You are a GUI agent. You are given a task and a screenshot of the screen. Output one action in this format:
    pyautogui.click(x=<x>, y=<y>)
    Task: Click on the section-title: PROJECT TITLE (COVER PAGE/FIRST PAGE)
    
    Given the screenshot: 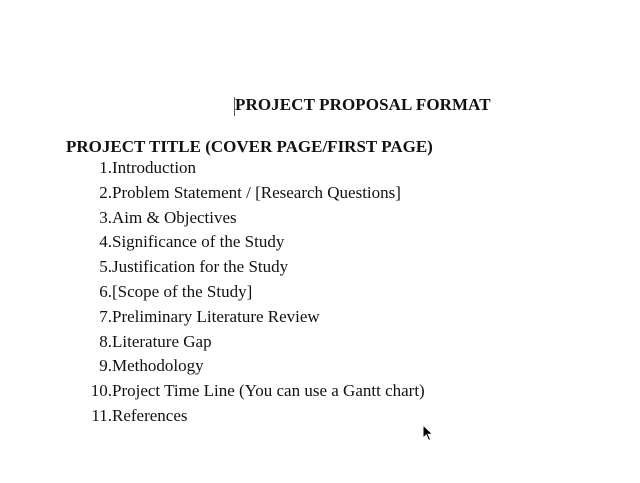 What is the action you would take?
    pyautogui.click(x=249, y=147)
    